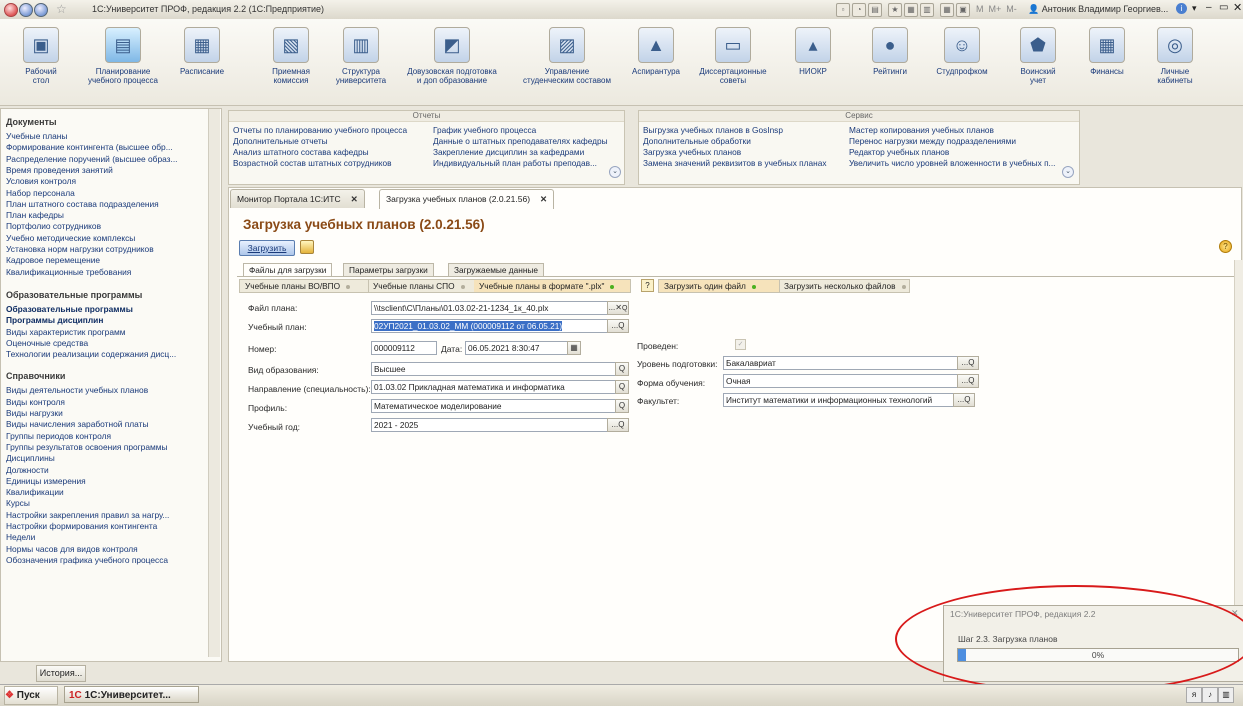 The height and width of the screenshot is (706, 1243). Describe the element at coordinates (859, 10) in the screenshot. I see `history-icon: ◔` at that location.